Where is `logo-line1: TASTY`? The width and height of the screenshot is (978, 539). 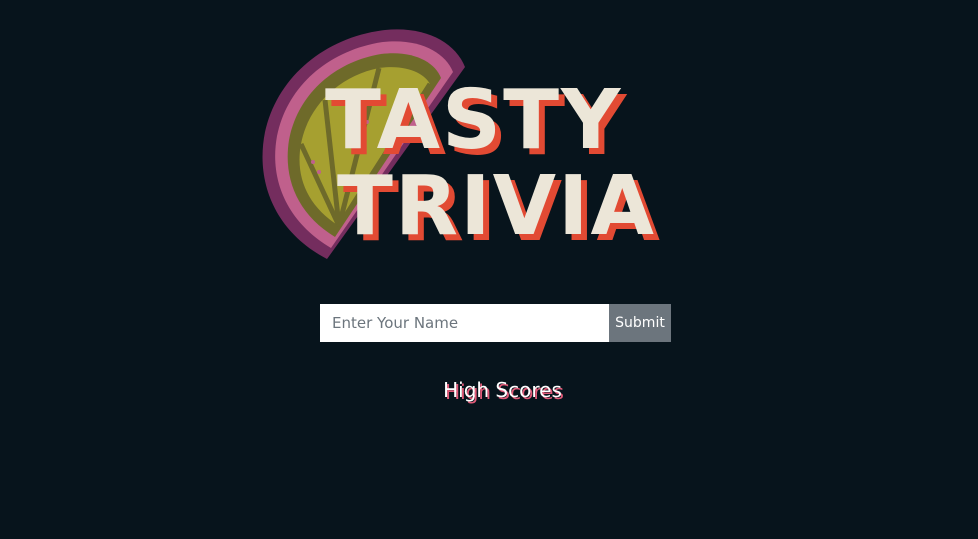
logo-line1: TASTY is located at coordinates (473, 120).